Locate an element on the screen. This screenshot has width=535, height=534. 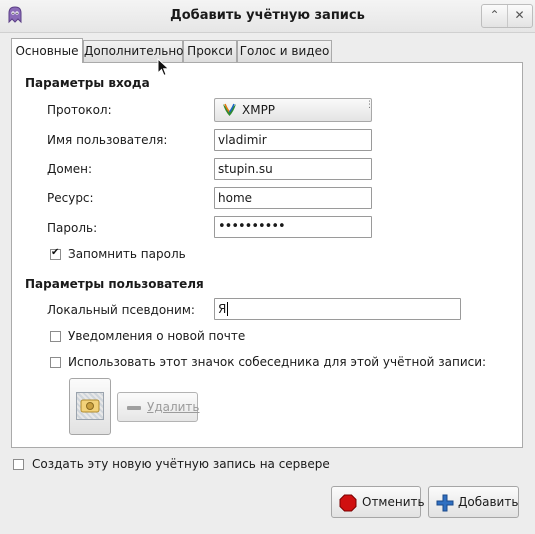
tab-voice-video: Голос и видео is located at coordinates (284, 51).